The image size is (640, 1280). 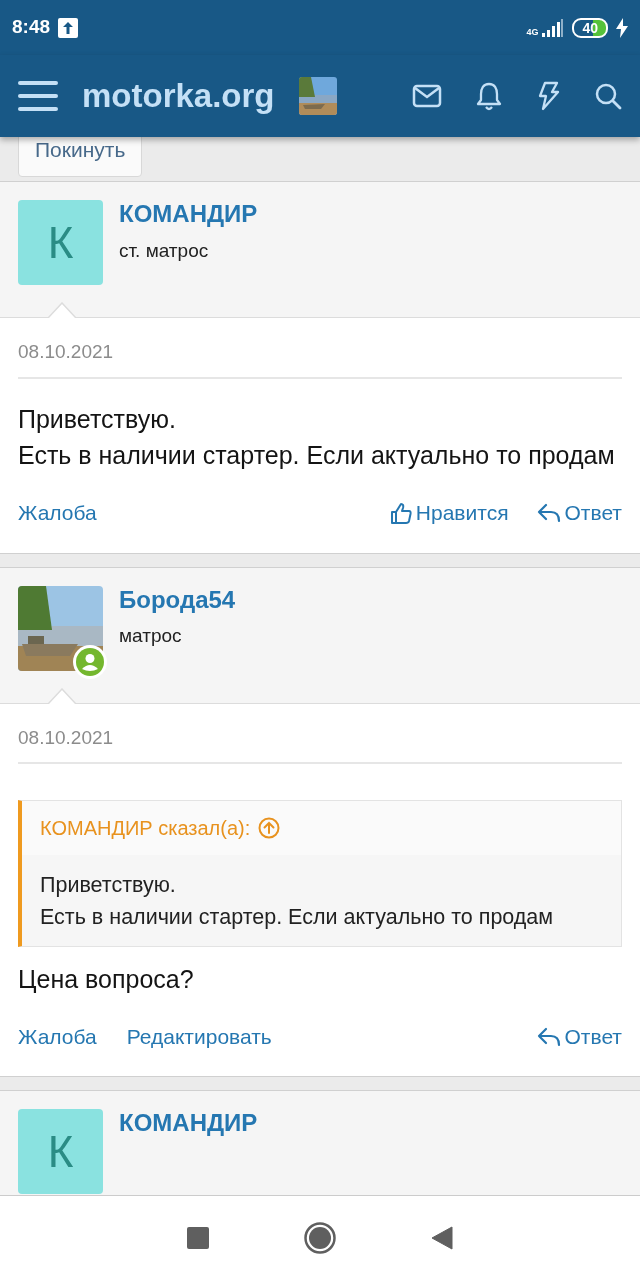 What do you see at coordinates (151, 636) in the screenshot?
I see `user-rank: матрос` at bounding box center [151, 636].